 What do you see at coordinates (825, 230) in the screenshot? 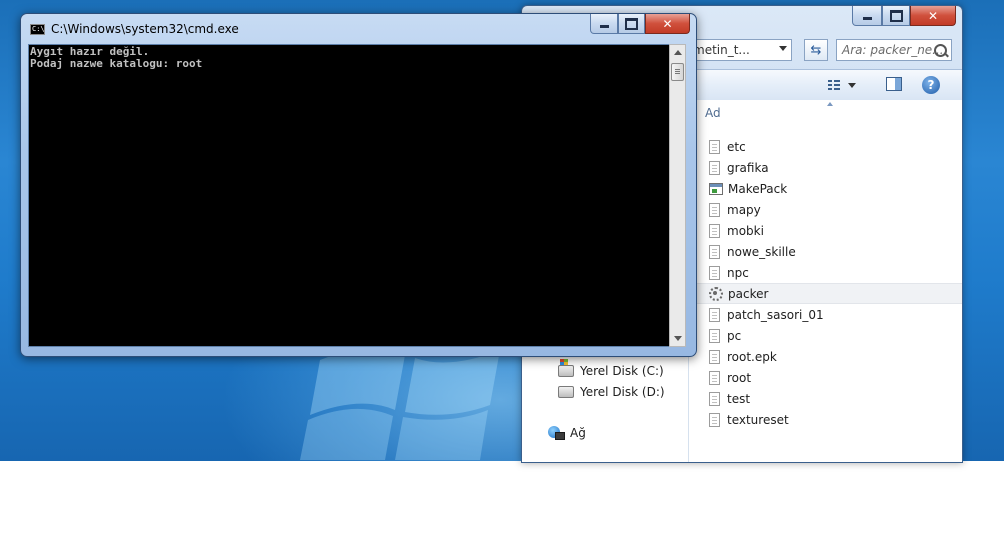
I see `file-row: mobki` at bounding box center [825, 230].